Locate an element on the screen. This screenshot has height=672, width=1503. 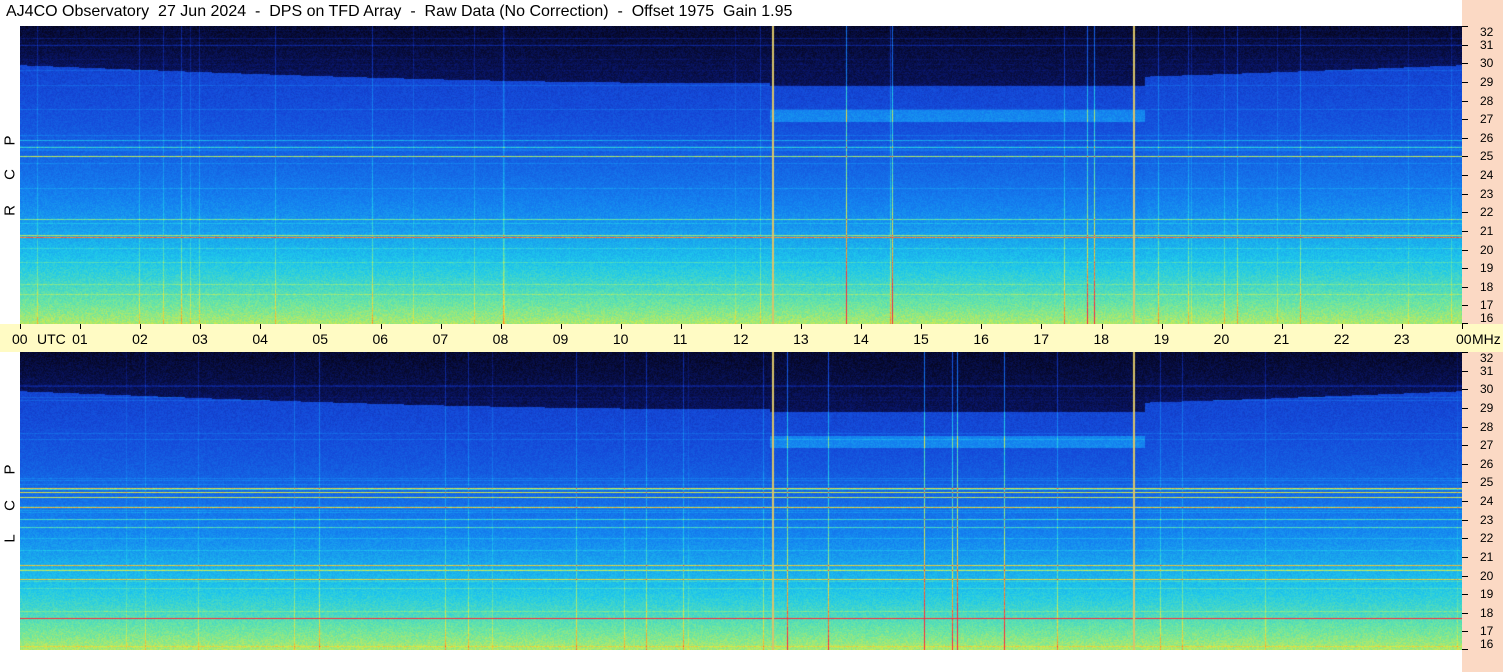
rcp-label-column: R C P is located at coordinates (10, 175).